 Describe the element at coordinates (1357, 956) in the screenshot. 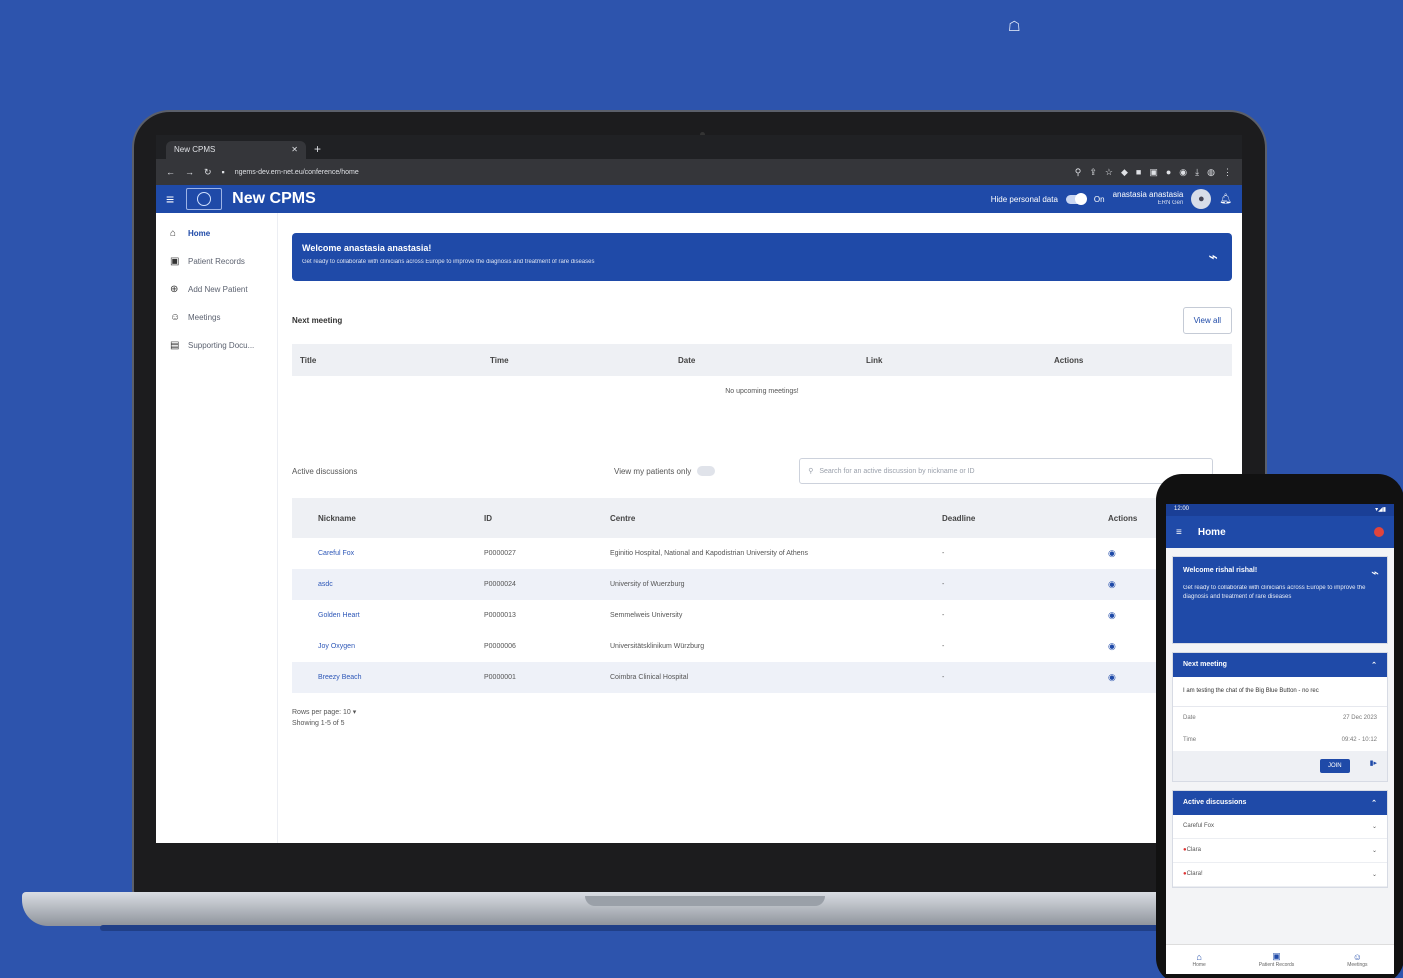

I see `people-icon: ☺` at that location.